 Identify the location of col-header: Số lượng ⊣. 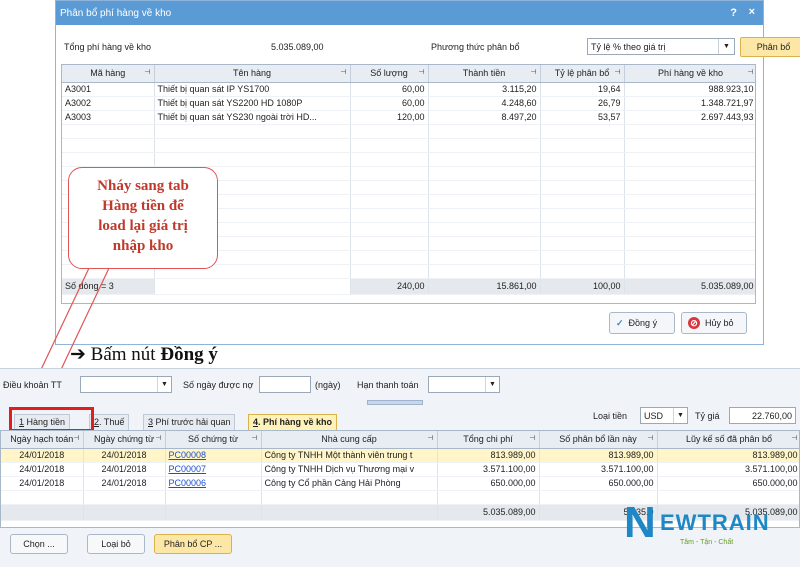
(389, 74).